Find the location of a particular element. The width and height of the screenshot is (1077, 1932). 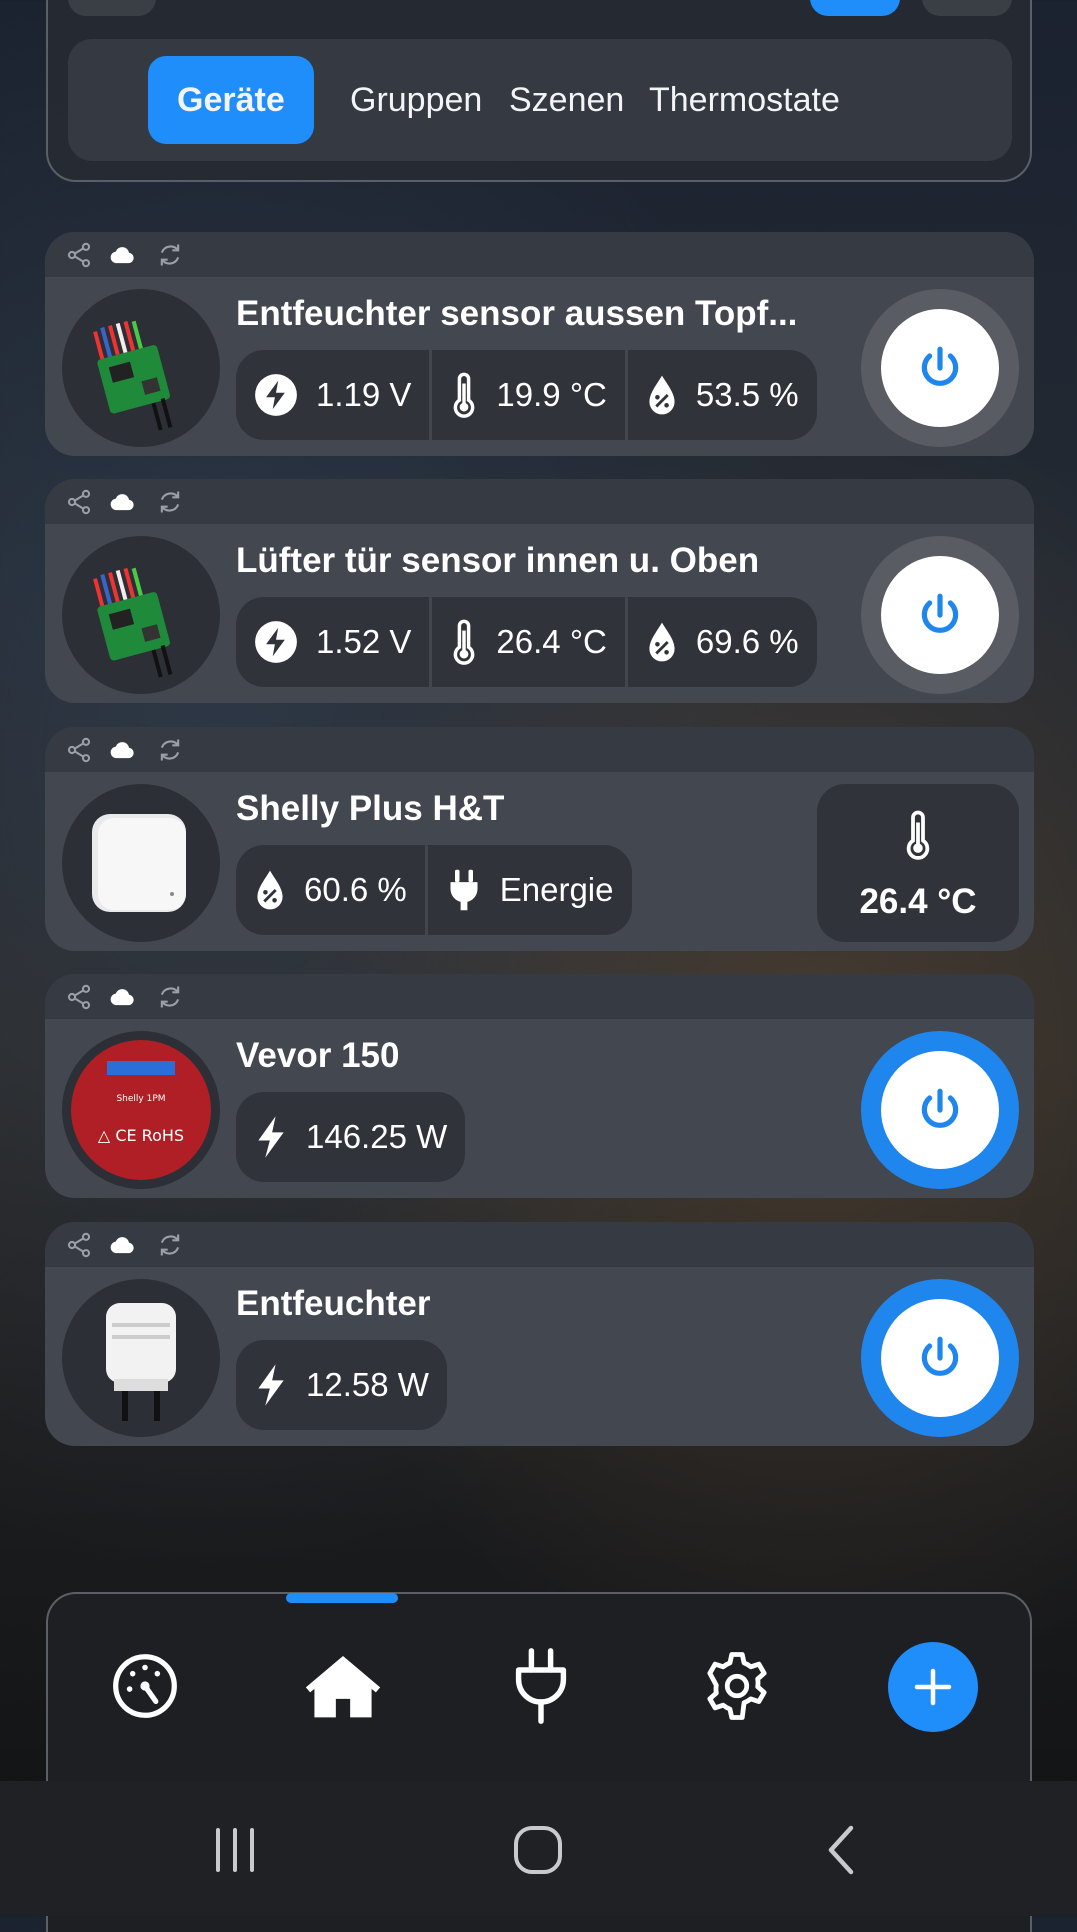

top-active-button is located at coordinates (855, 8).